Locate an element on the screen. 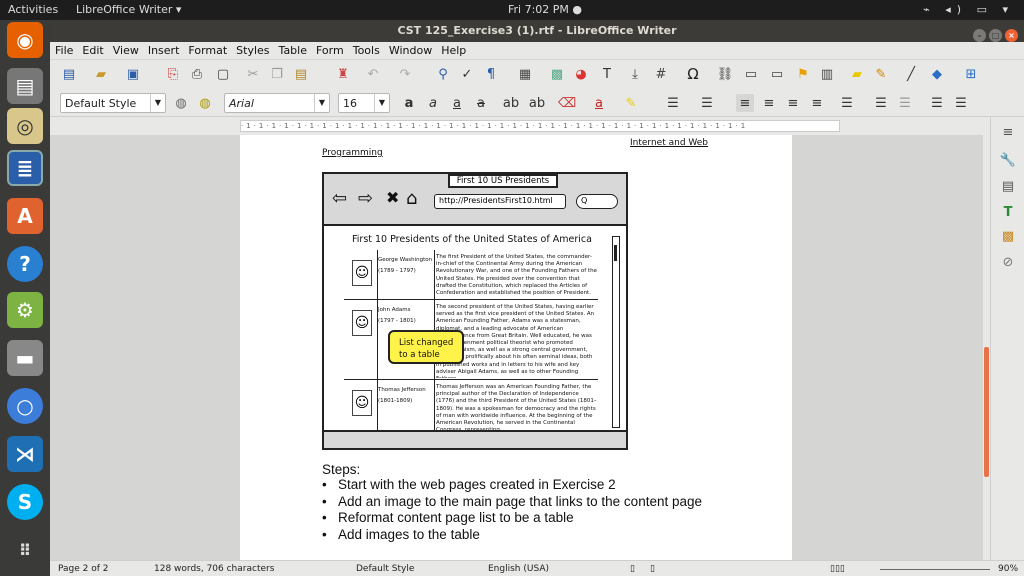  superscript-icon: ab is located at coordinates (511, 103).